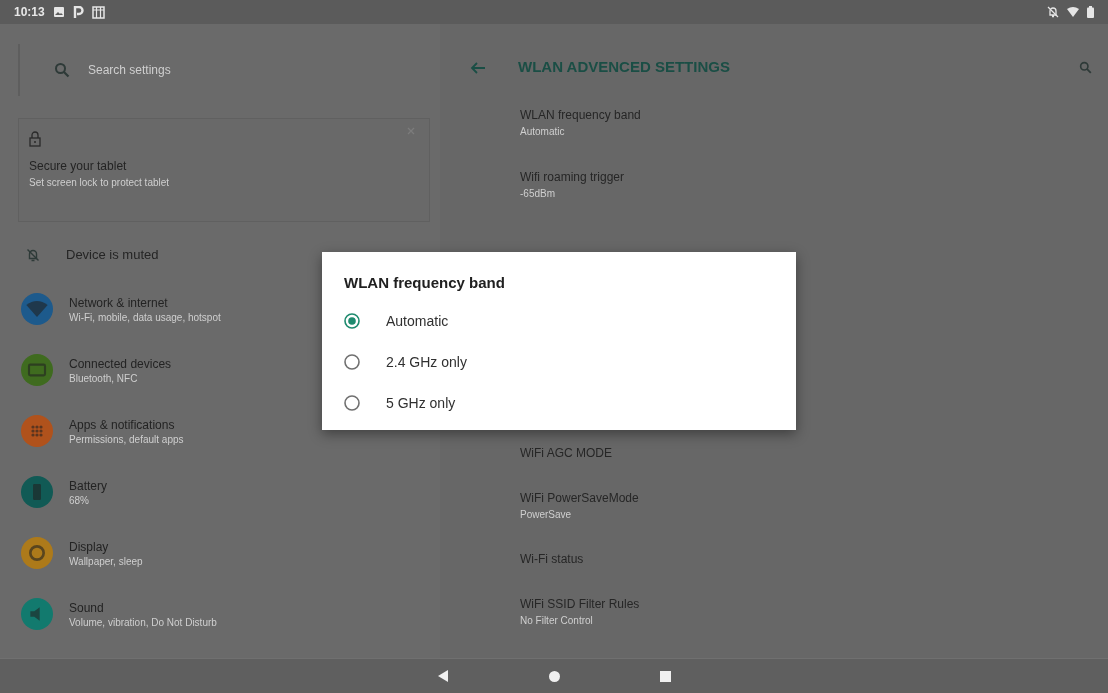 The image size is (1108, 693). What do you see at coordinates (580, 498) in the screenshot?
I see `setting-title: WiFi PowerSaveMode` at bounding box center [580, 498].